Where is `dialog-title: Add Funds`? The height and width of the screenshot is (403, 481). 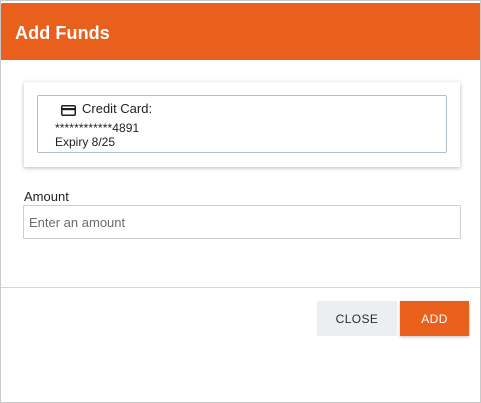
dialog-title: Add Funds is located at coordinates (62, 33).